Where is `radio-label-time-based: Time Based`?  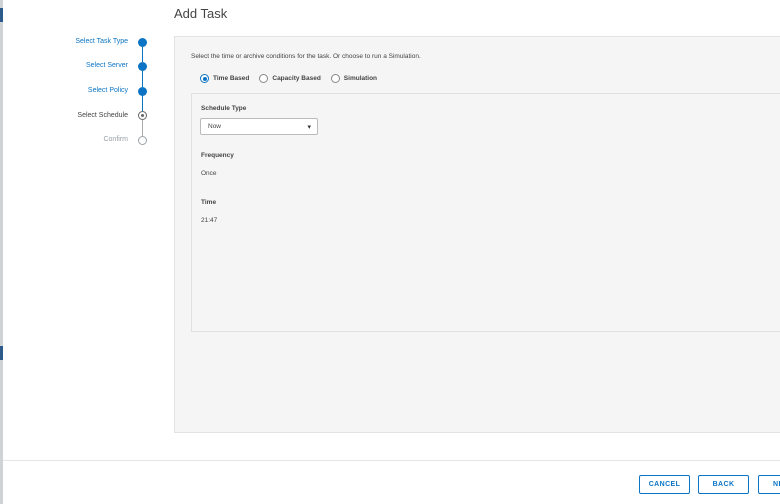 radio-label-time-based: Time Based is located at coordinates (231, 78).